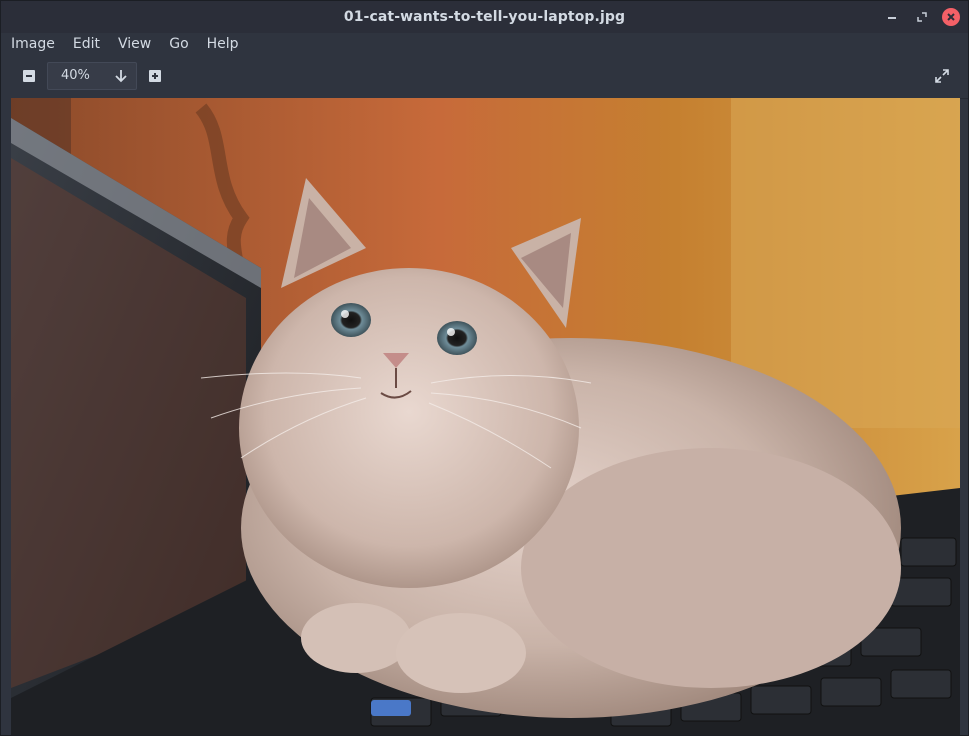  I want to click on menu-bar: Image Edit View Go Help, so click(484, 44).